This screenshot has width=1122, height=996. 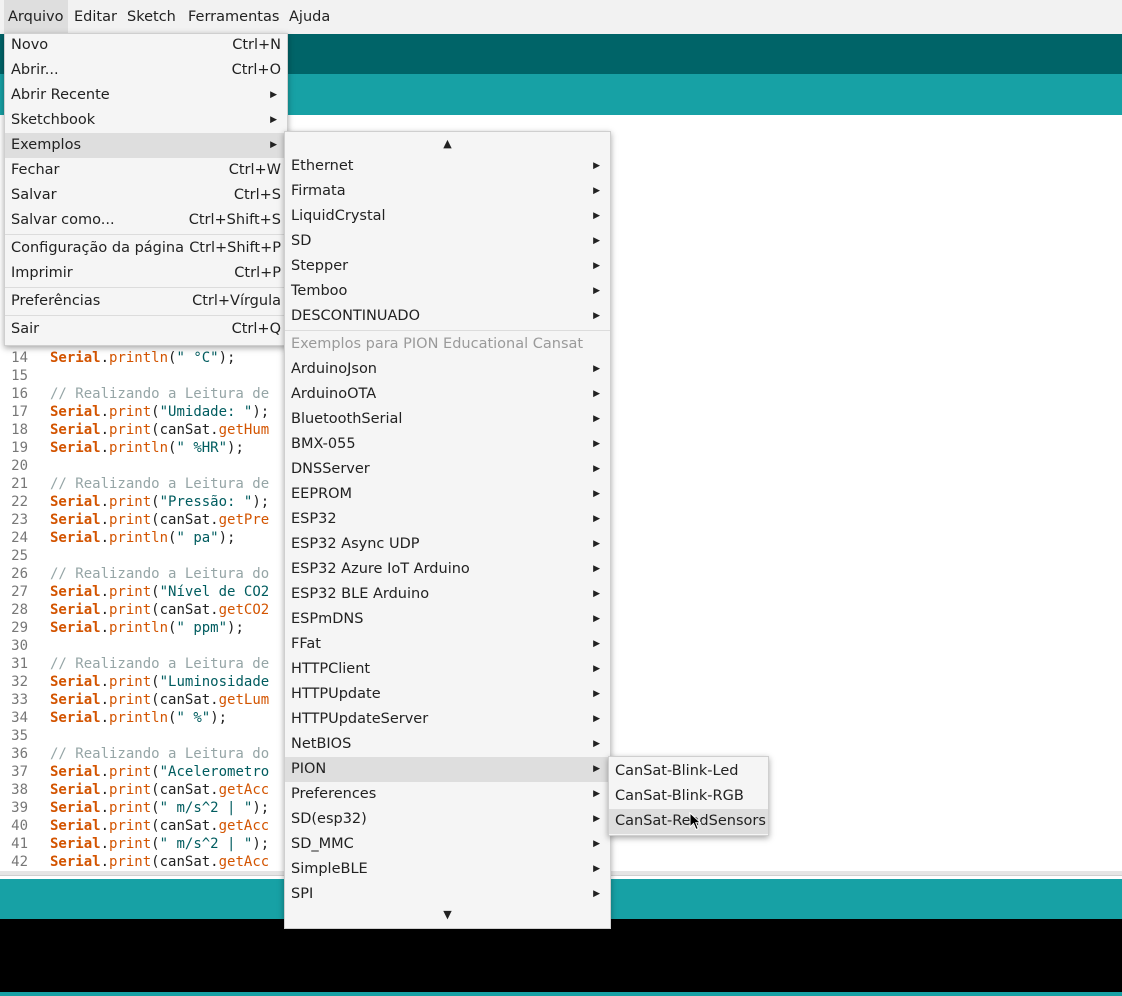 I want to click on menu-arquivo-label: Arquivo, so click(x=36, y=17).